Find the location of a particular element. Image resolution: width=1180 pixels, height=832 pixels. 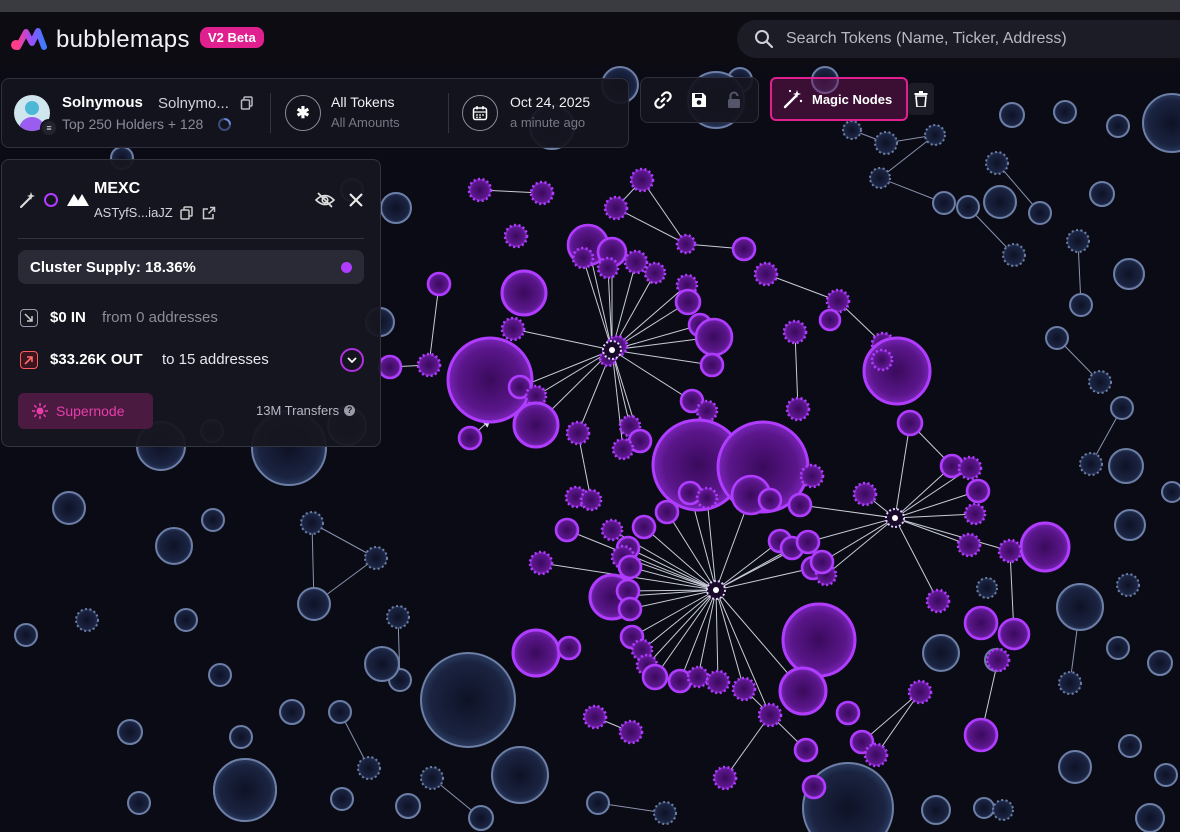

wallet-name: Solnymous is located at coordinates (102, 102).